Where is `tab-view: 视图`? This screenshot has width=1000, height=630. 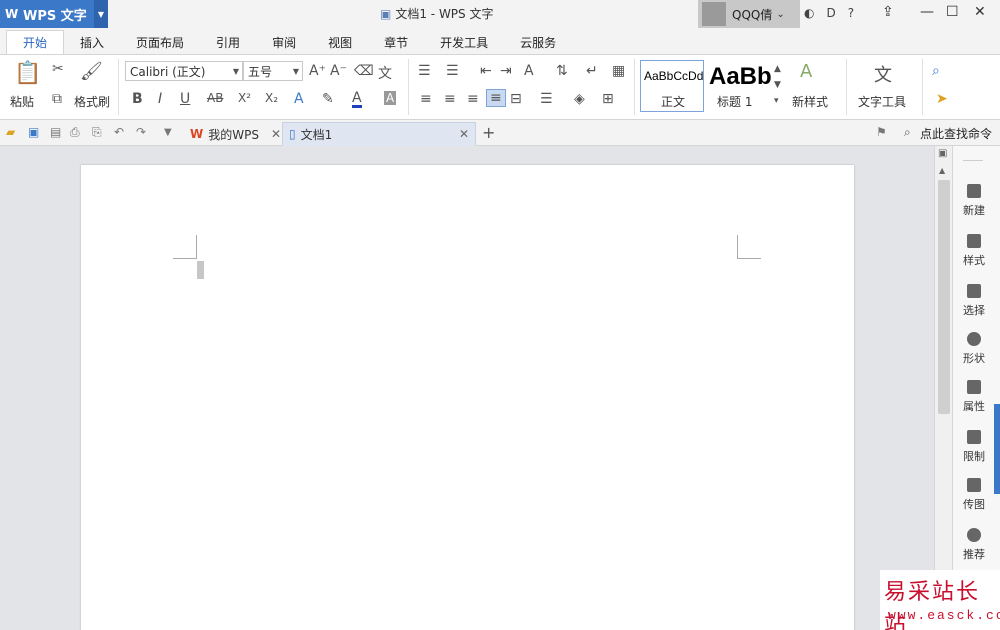 tab-view: 视图 is located at coordinates (340, 42).